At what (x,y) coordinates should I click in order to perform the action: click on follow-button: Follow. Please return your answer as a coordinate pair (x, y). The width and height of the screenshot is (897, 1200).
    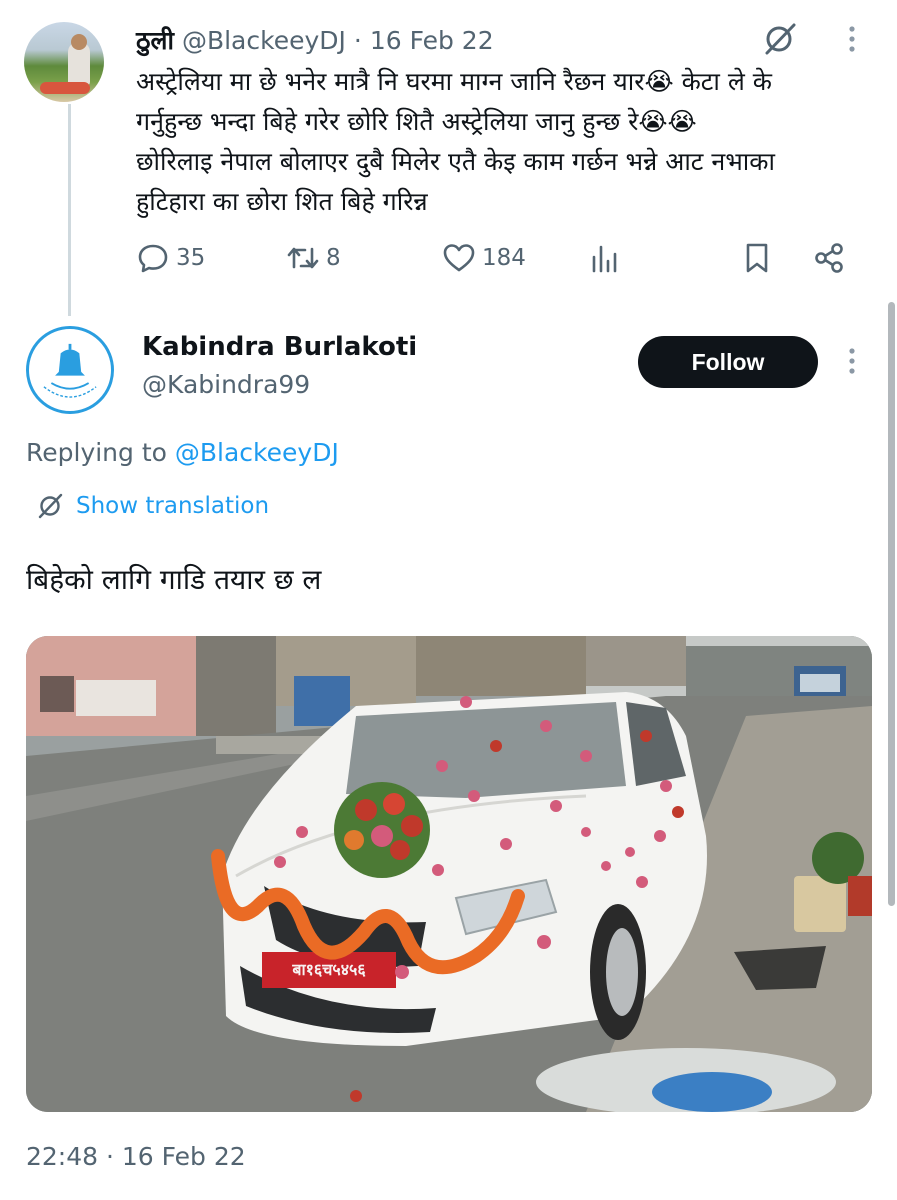
    Looking at the image, I should click on (728, 362).